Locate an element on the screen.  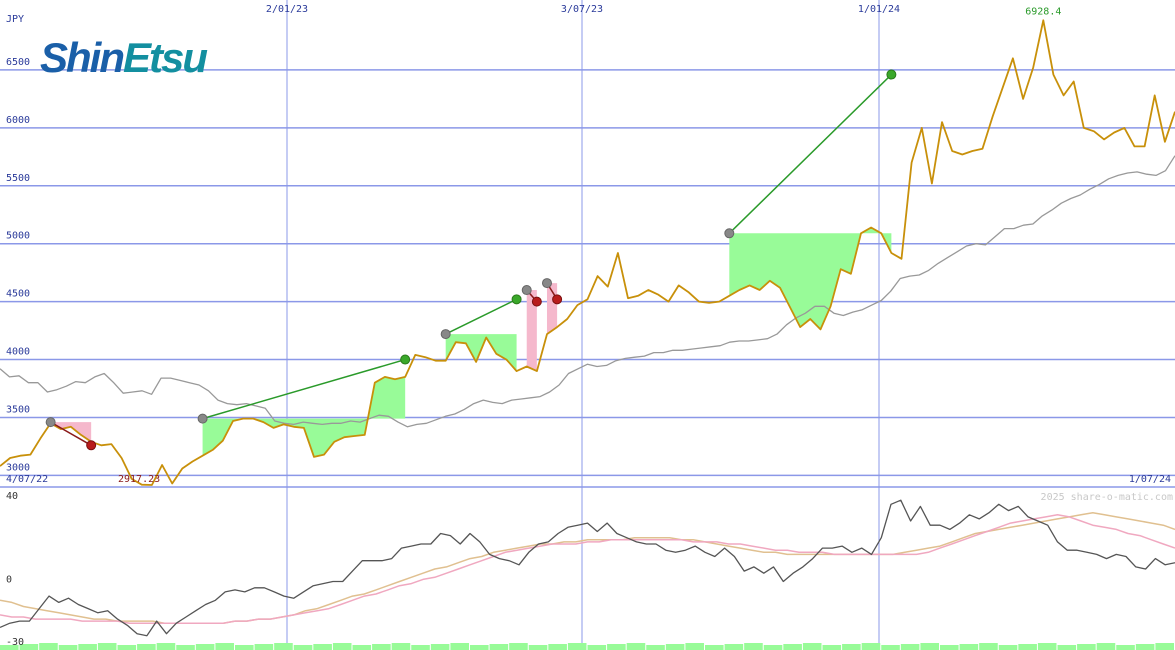
y-tick-label: 4000 is located at coordinates (18, 352).